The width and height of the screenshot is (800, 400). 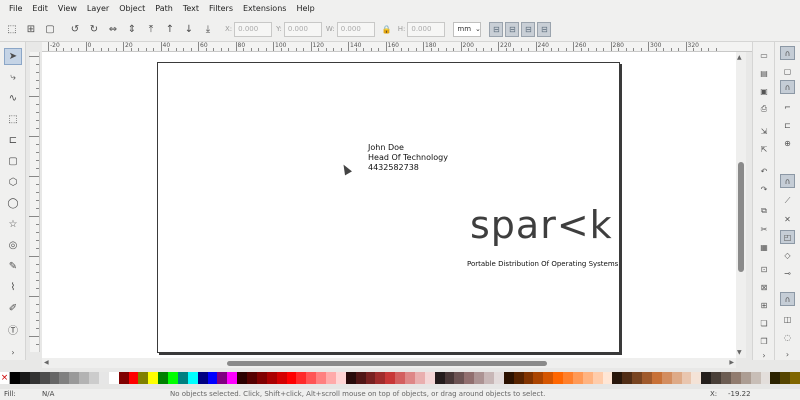 What do you see at coordinates (50, 29) in the screenshot?
I see `deselect-icon: ▢` at bounding box center [50, 29].